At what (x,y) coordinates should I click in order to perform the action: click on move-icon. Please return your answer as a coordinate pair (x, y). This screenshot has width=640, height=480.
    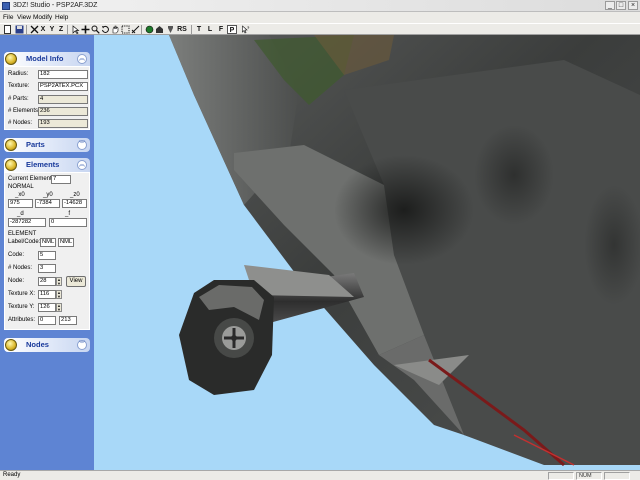
    Looking at the image, I should click on (85, 29).